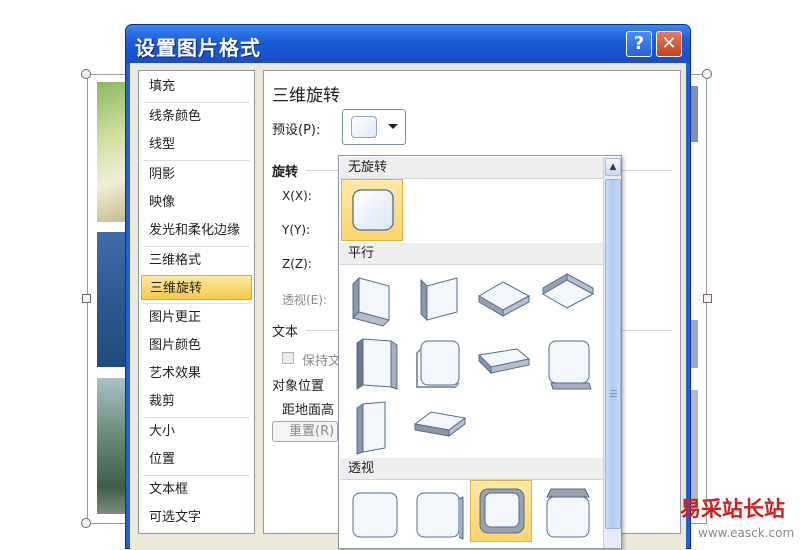 The height and width of the screenshot is (550, 800). What do you see at coordinates (471, 254) in the screenshot?
I see `gallery-section-parallel: 平行` at bounding box center [471, 254].